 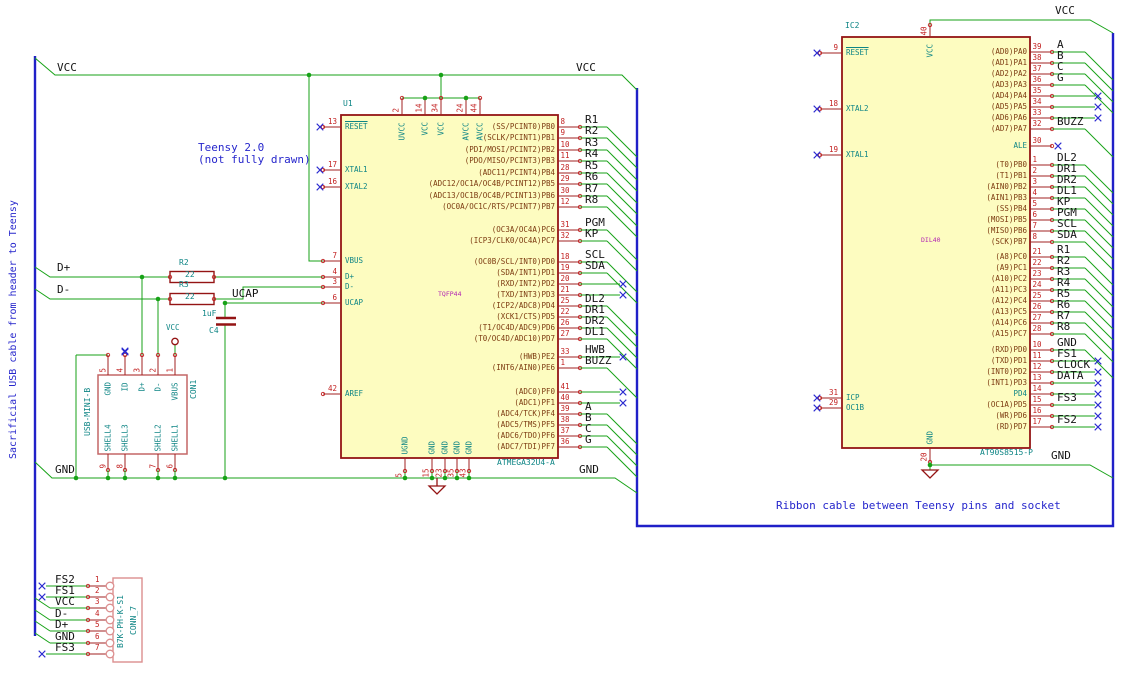 What do you see at coordinates (127, 620) in the screenshot?
I see `conn7-body` at bounding box center [127, 620].